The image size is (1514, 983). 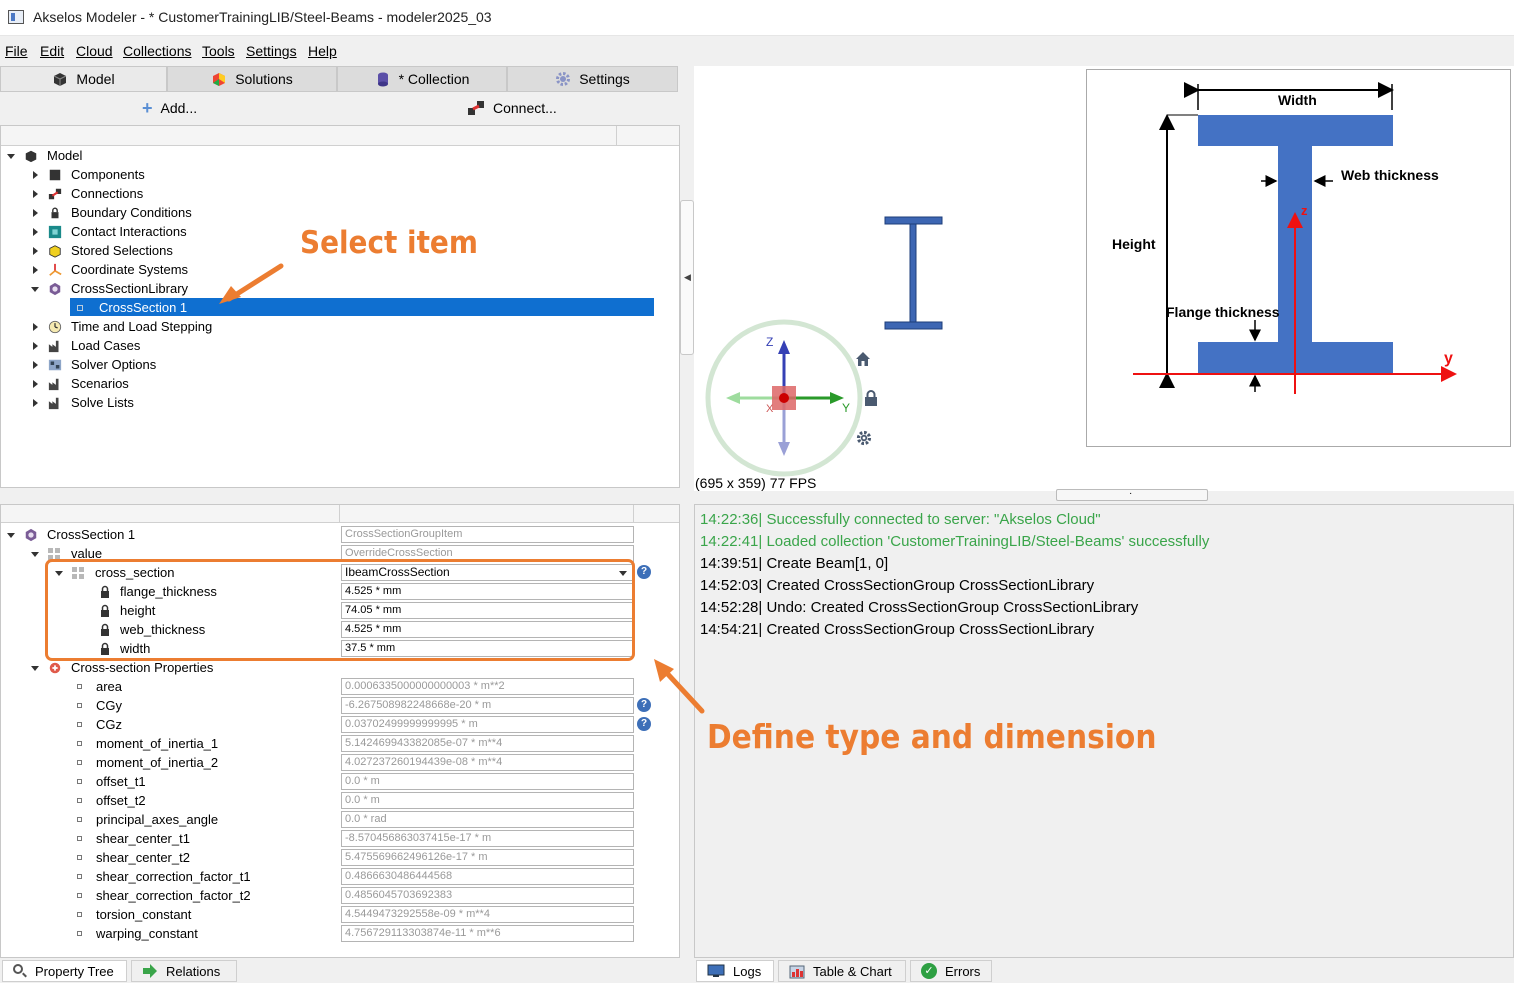 I want to click on property-row-principal-axes-angle: principal_axes_angle 0.0 * rad, so click(x=340, y=819).